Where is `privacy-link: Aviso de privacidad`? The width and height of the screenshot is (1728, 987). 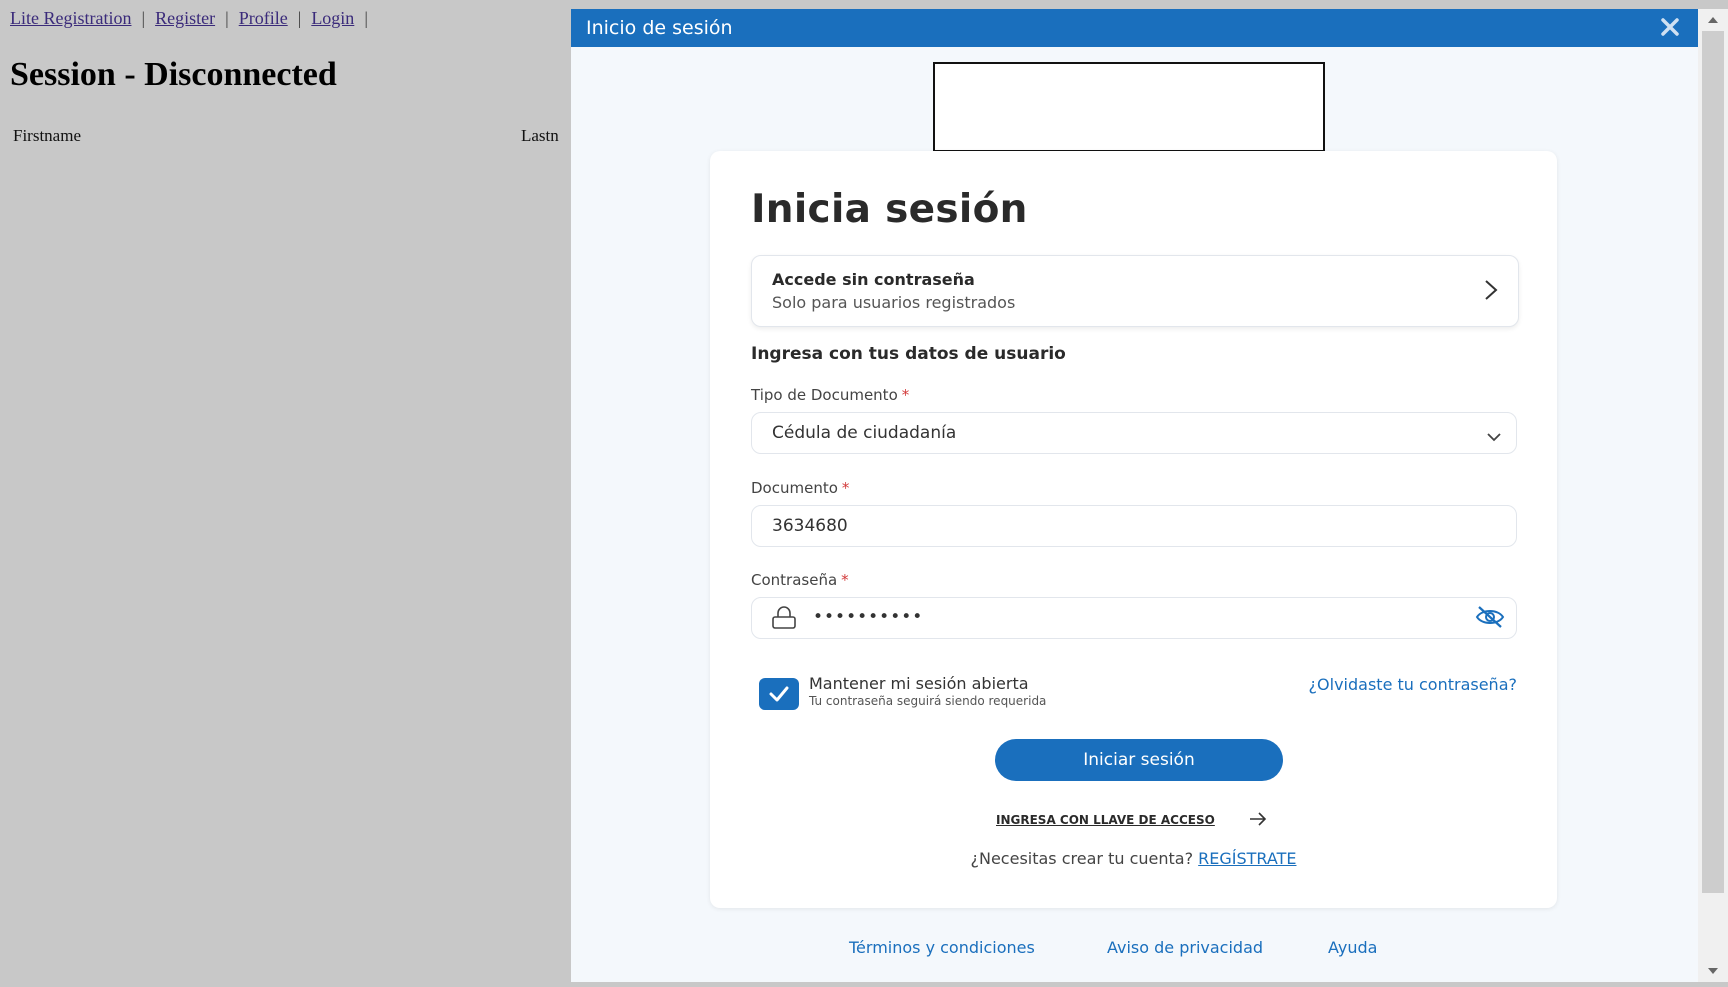
privacy-link: Aviso de privacidad is located at coordinates (1185, 947).